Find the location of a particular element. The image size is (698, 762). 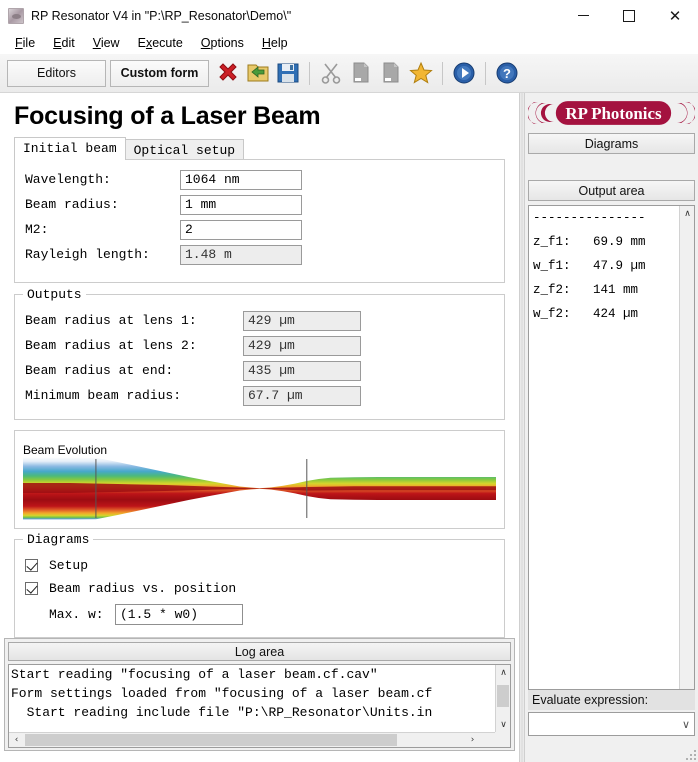

output-line-1: --------------- is located at coordinates (589, 218).